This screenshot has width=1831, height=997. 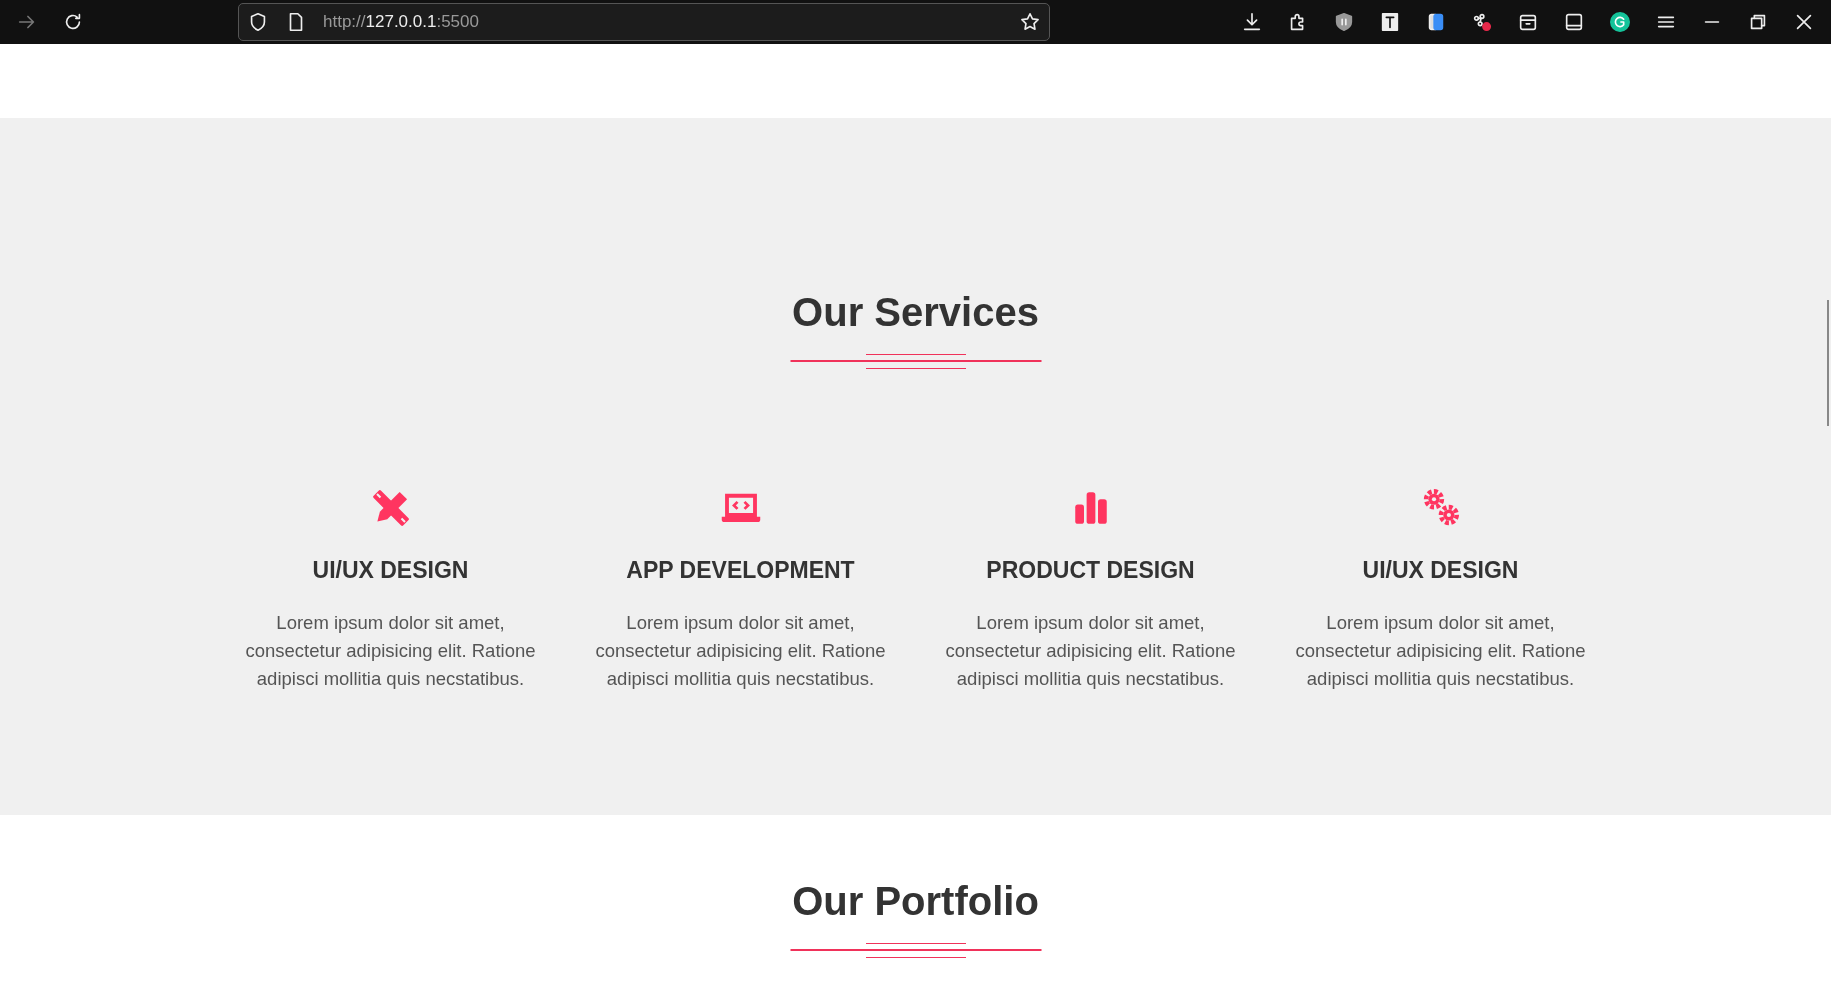 What do you see at coordinates (1030, 22) in the screenshot?
I see `star-icon` at bounding box center [1030, 22].